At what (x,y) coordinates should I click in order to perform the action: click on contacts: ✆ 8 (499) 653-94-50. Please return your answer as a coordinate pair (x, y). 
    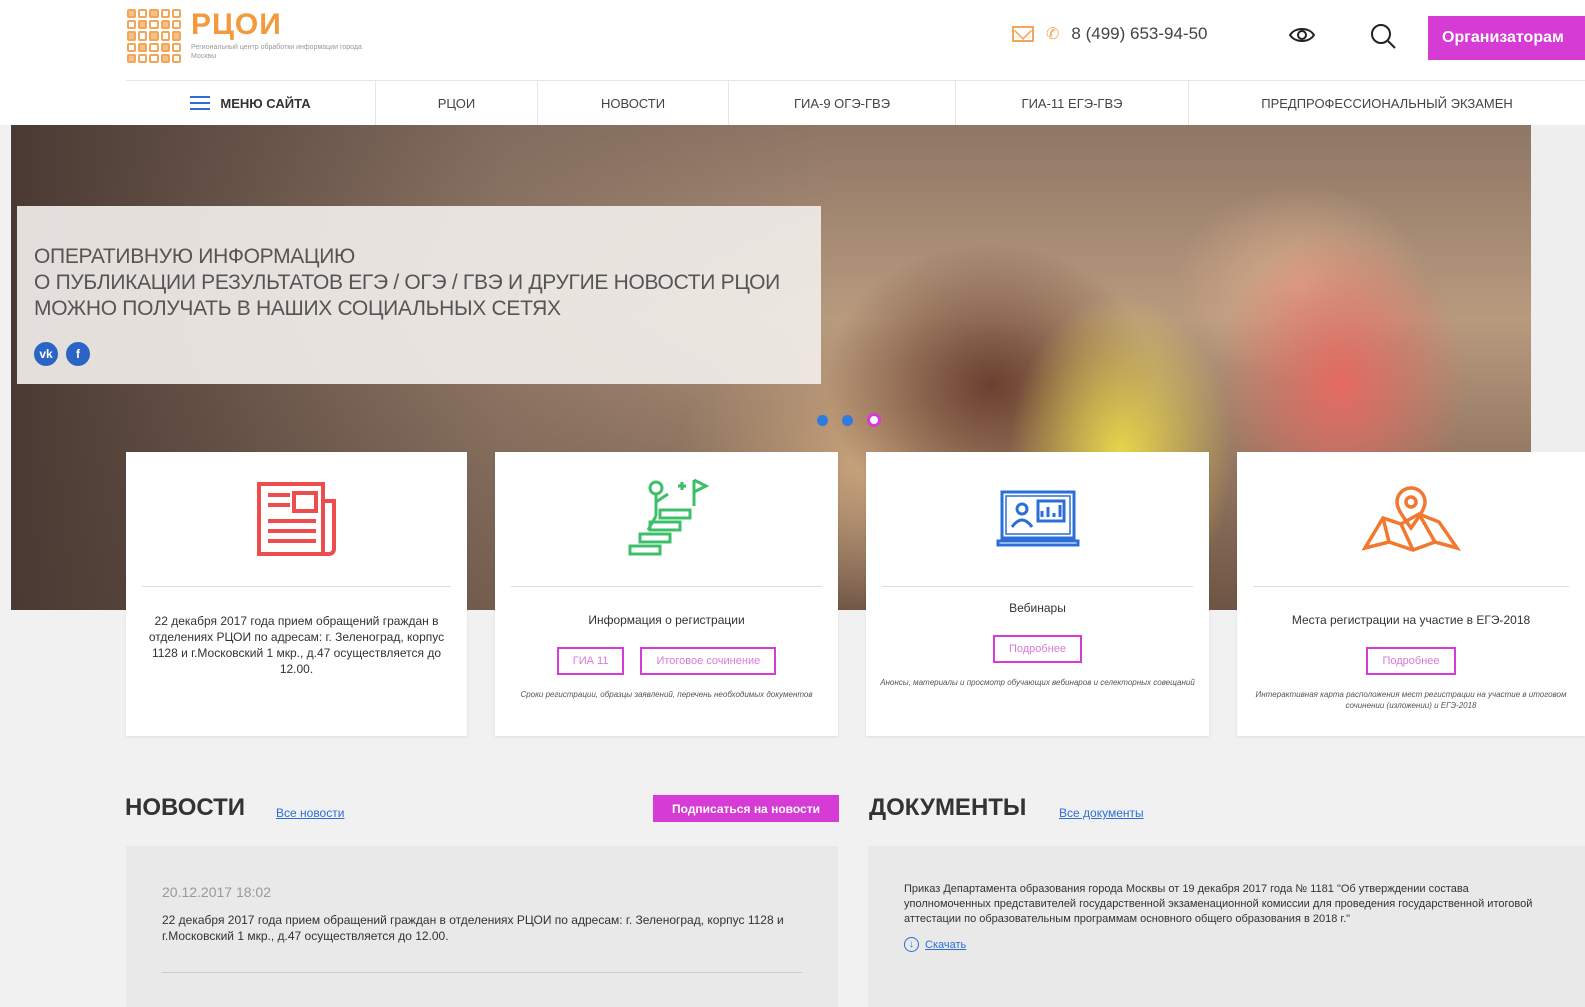
    Looking at the image, I should click on (1110, 34).